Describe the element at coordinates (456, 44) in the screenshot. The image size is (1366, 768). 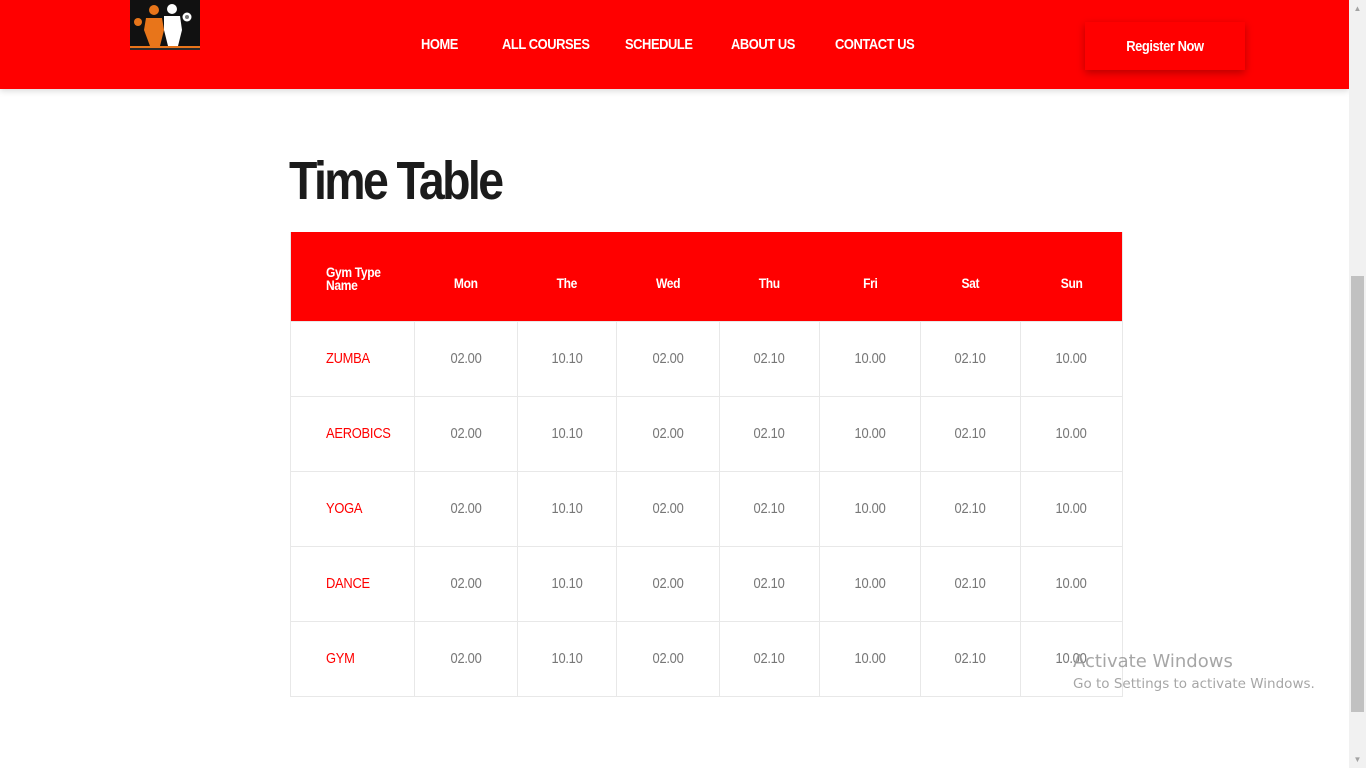
I see `nav-home: HOME` at that location.